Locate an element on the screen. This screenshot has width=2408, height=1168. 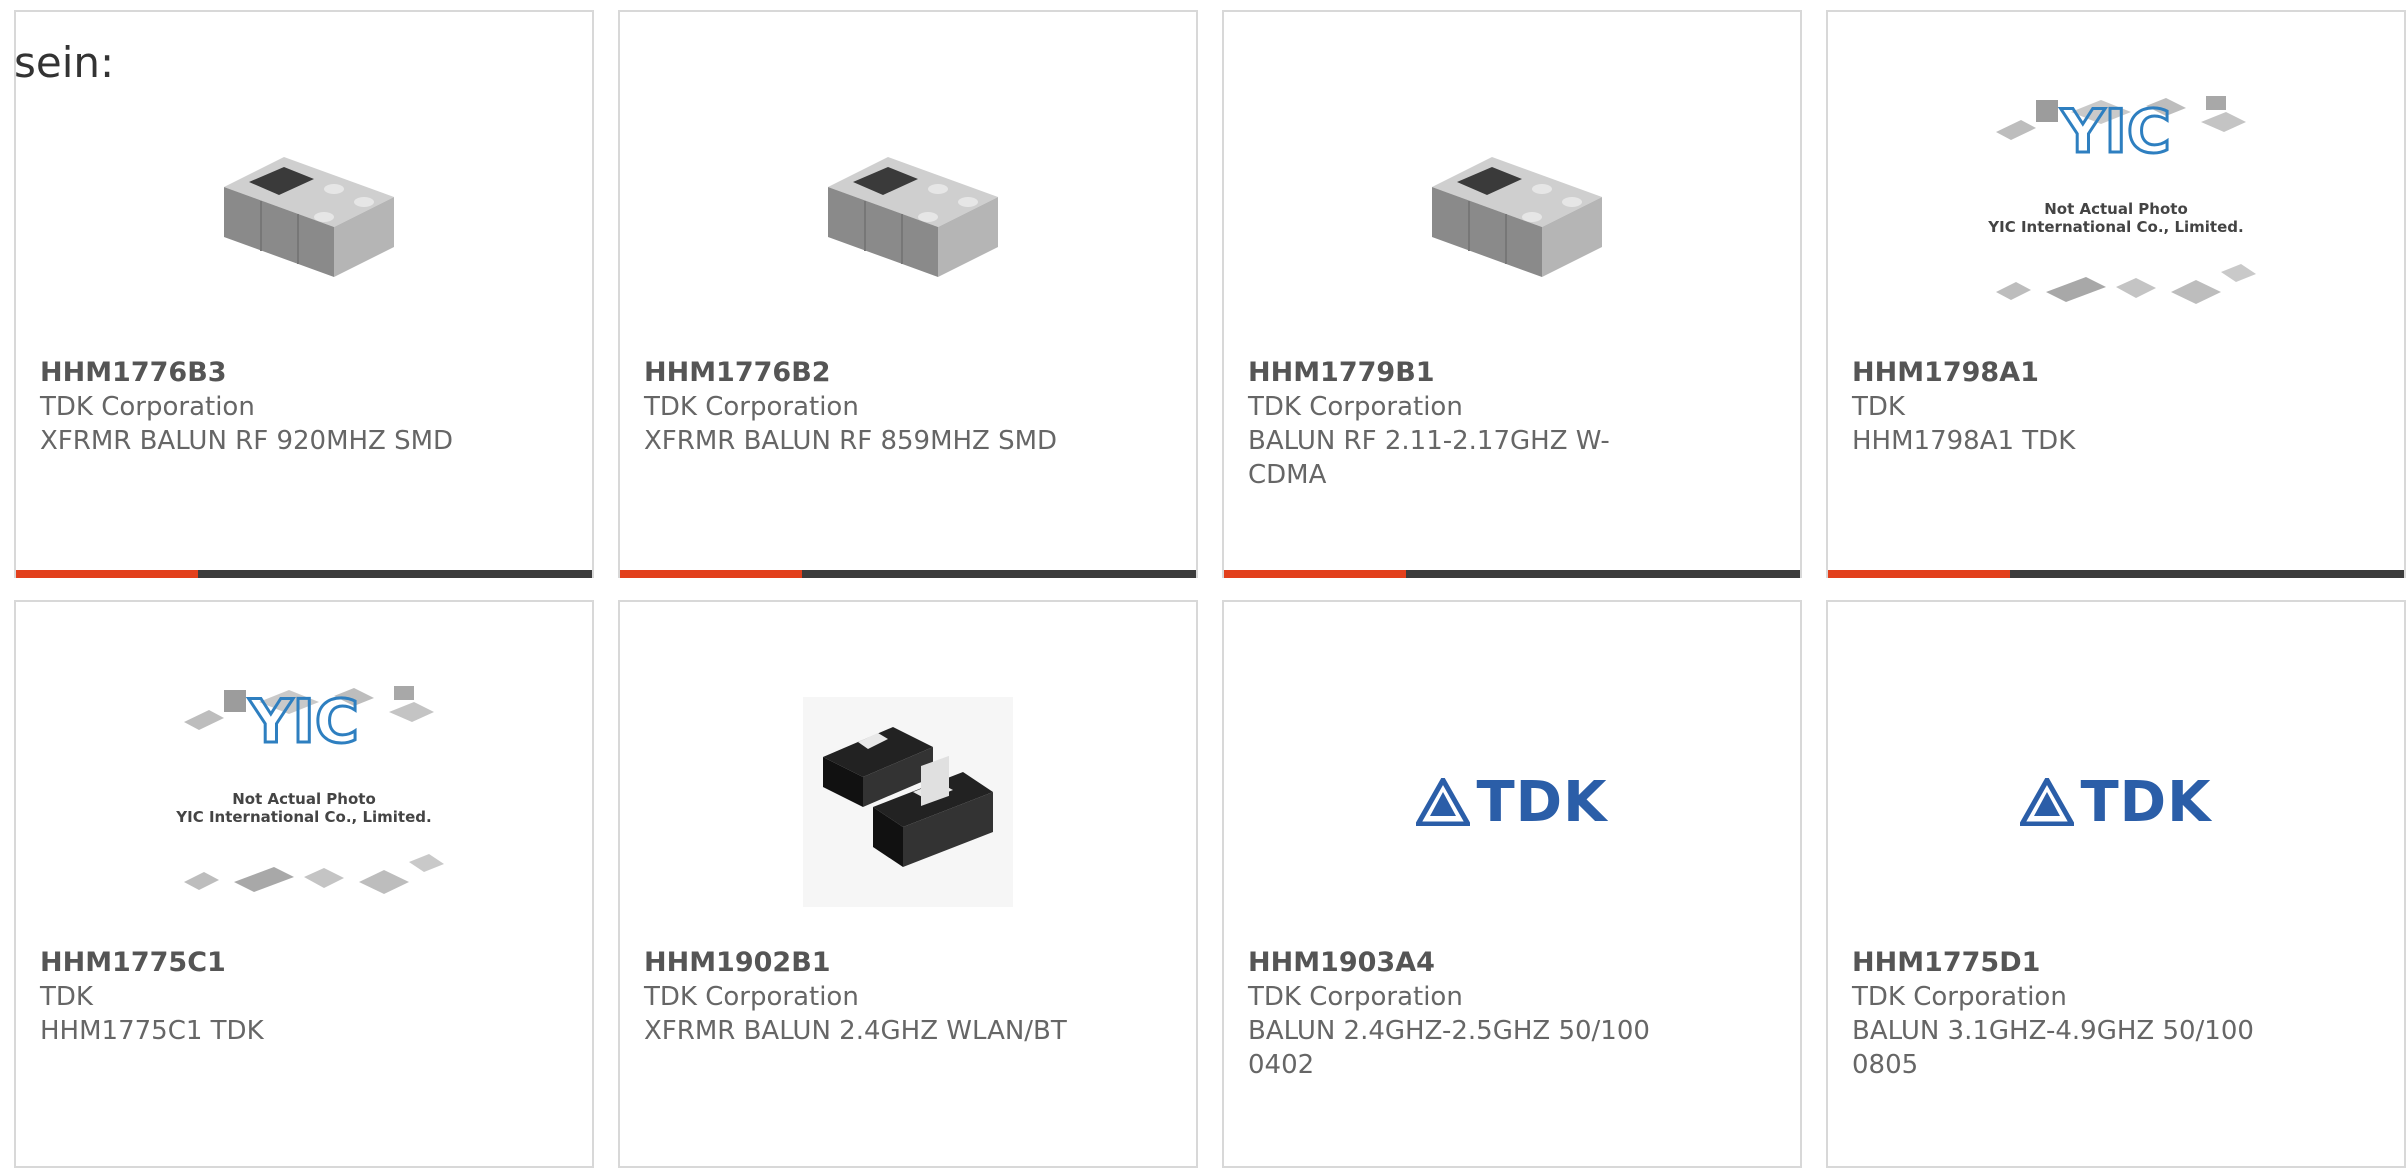
description: BALUN RF 2.11-2.17GHZ W-CDMA is located at coordinates (1429, 458).